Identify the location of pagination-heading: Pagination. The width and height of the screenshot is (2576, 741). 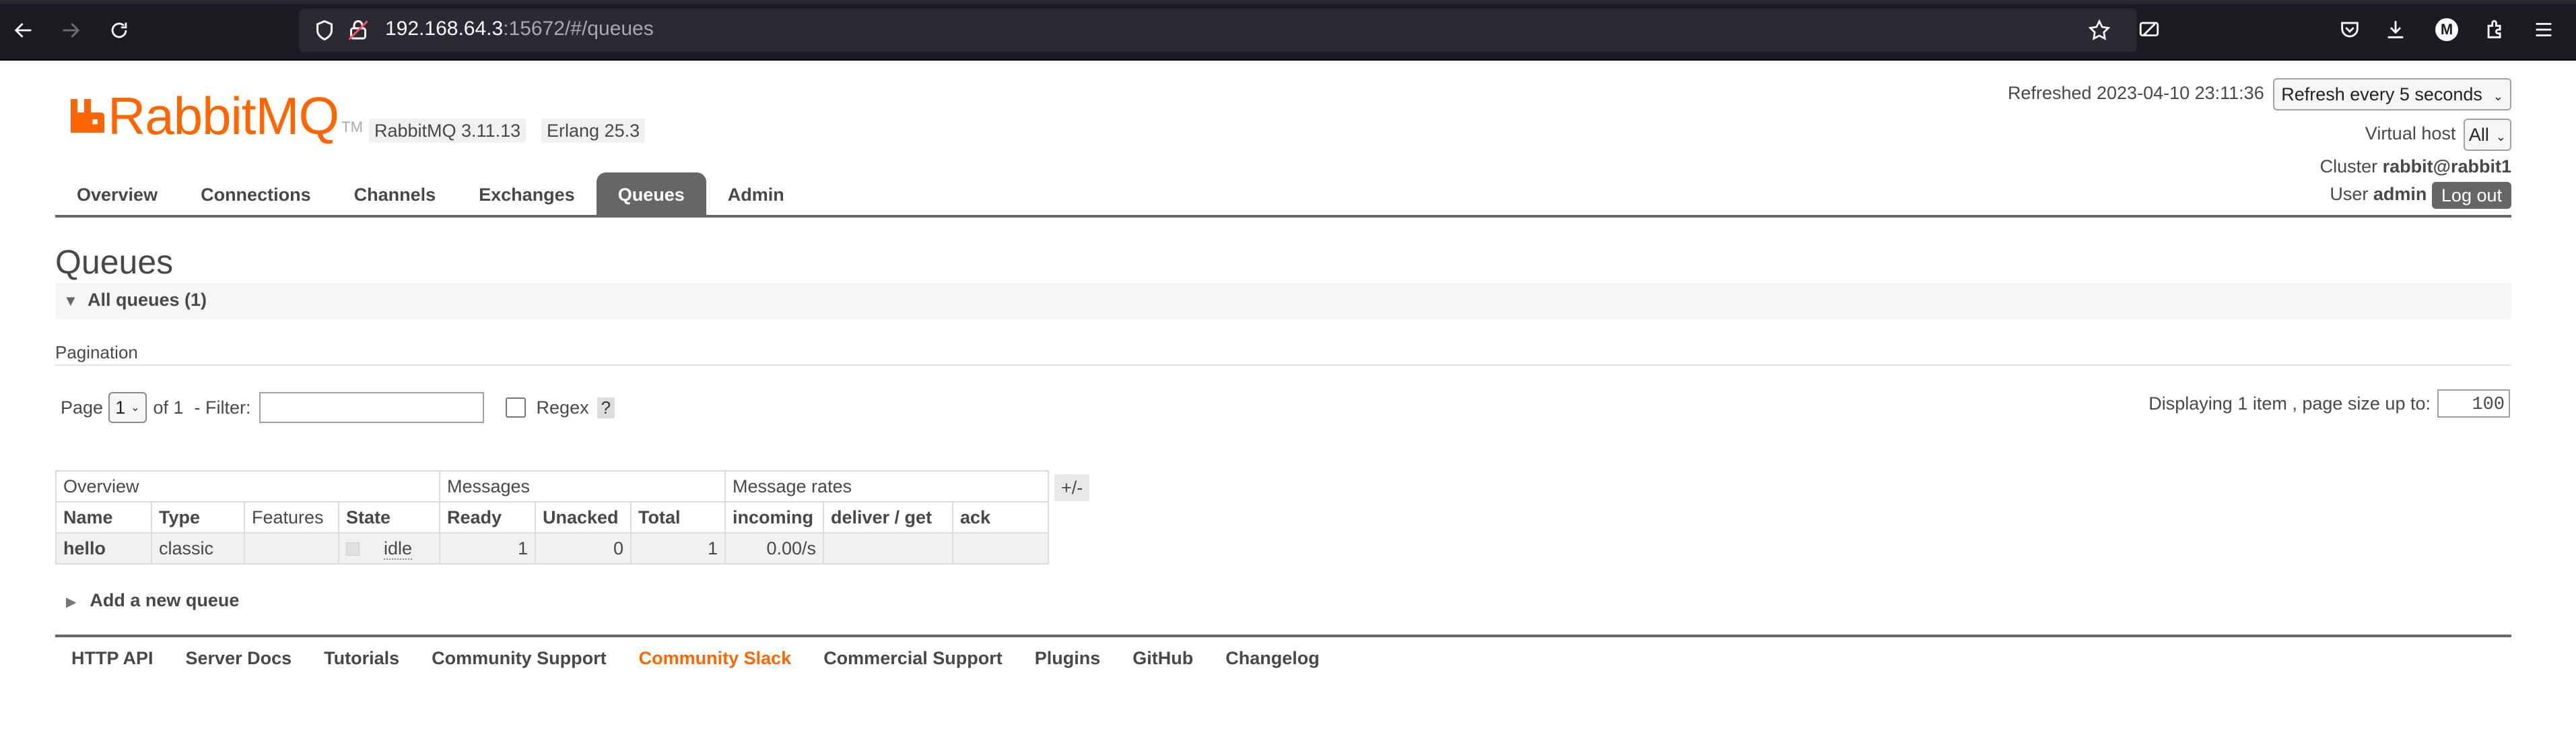
(96, 352).